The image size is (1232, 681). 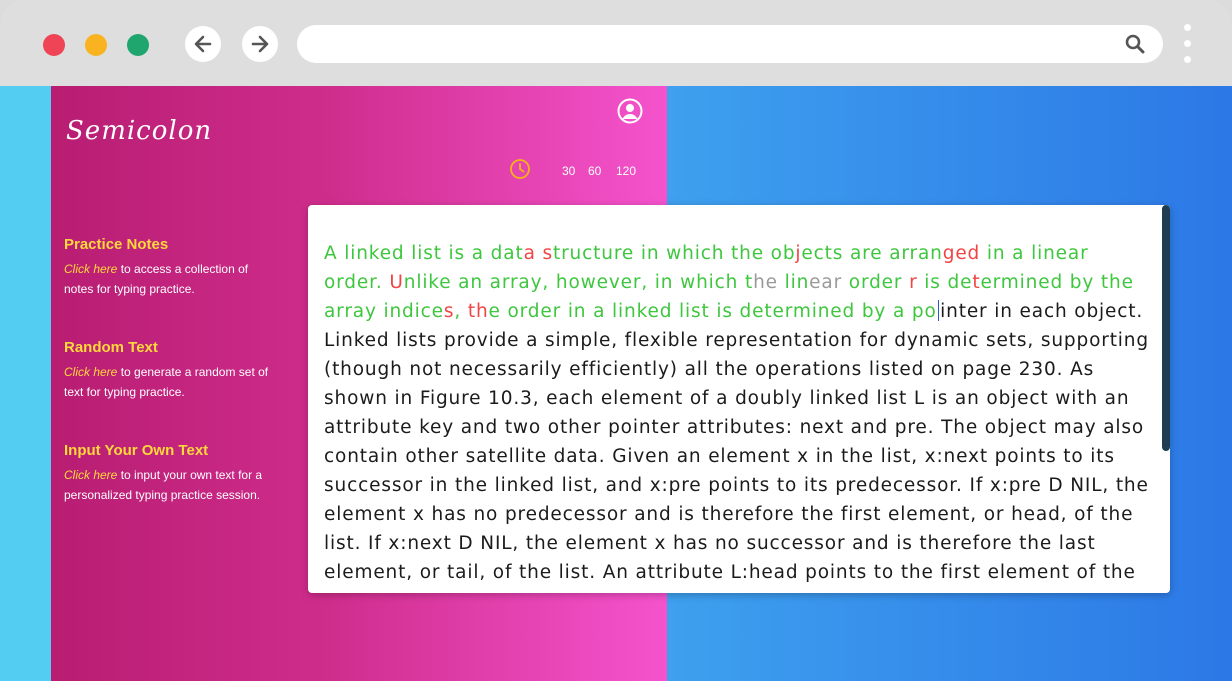 What do you see at coordinates (730, 44) in the screenshot?
I see `address-bar` at bounding box center [730, 44].